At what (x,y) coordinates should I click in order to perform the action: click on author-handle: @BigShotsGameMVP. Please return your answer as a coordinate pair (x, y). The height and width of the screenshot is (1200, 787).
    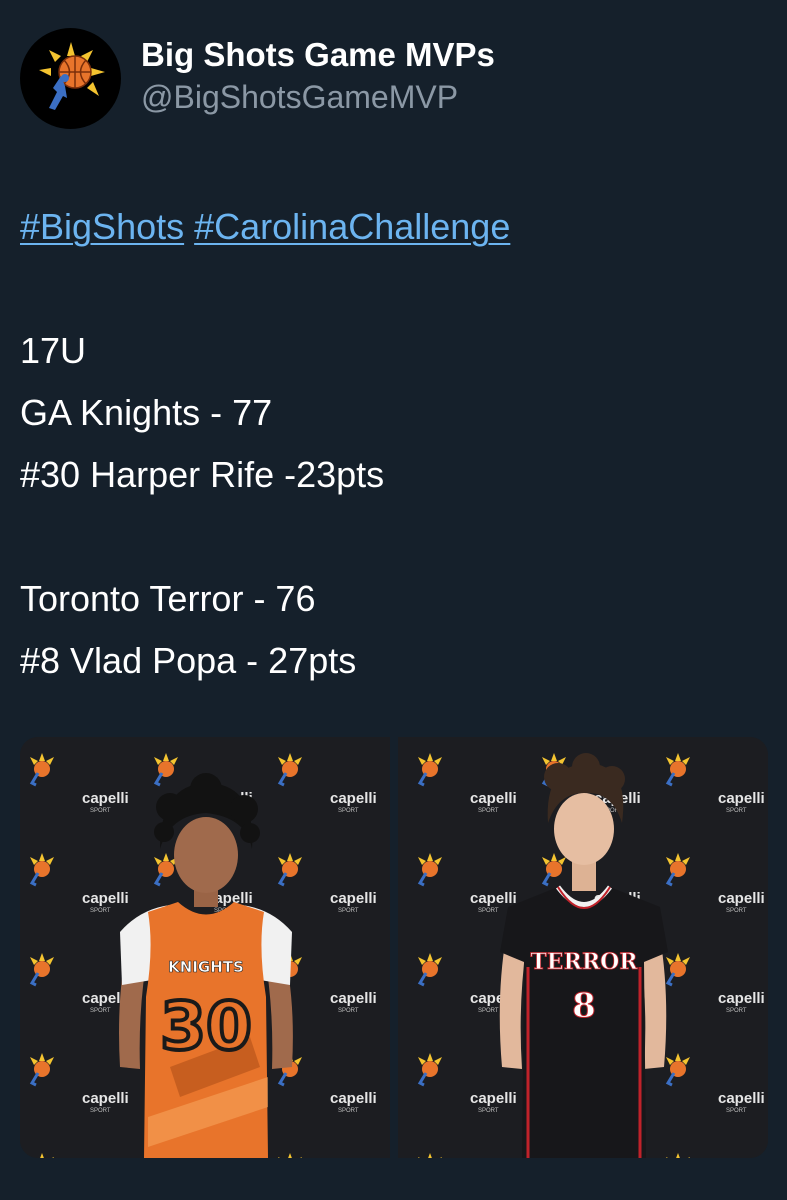
    Looking at the image, I should click on (318, 97).